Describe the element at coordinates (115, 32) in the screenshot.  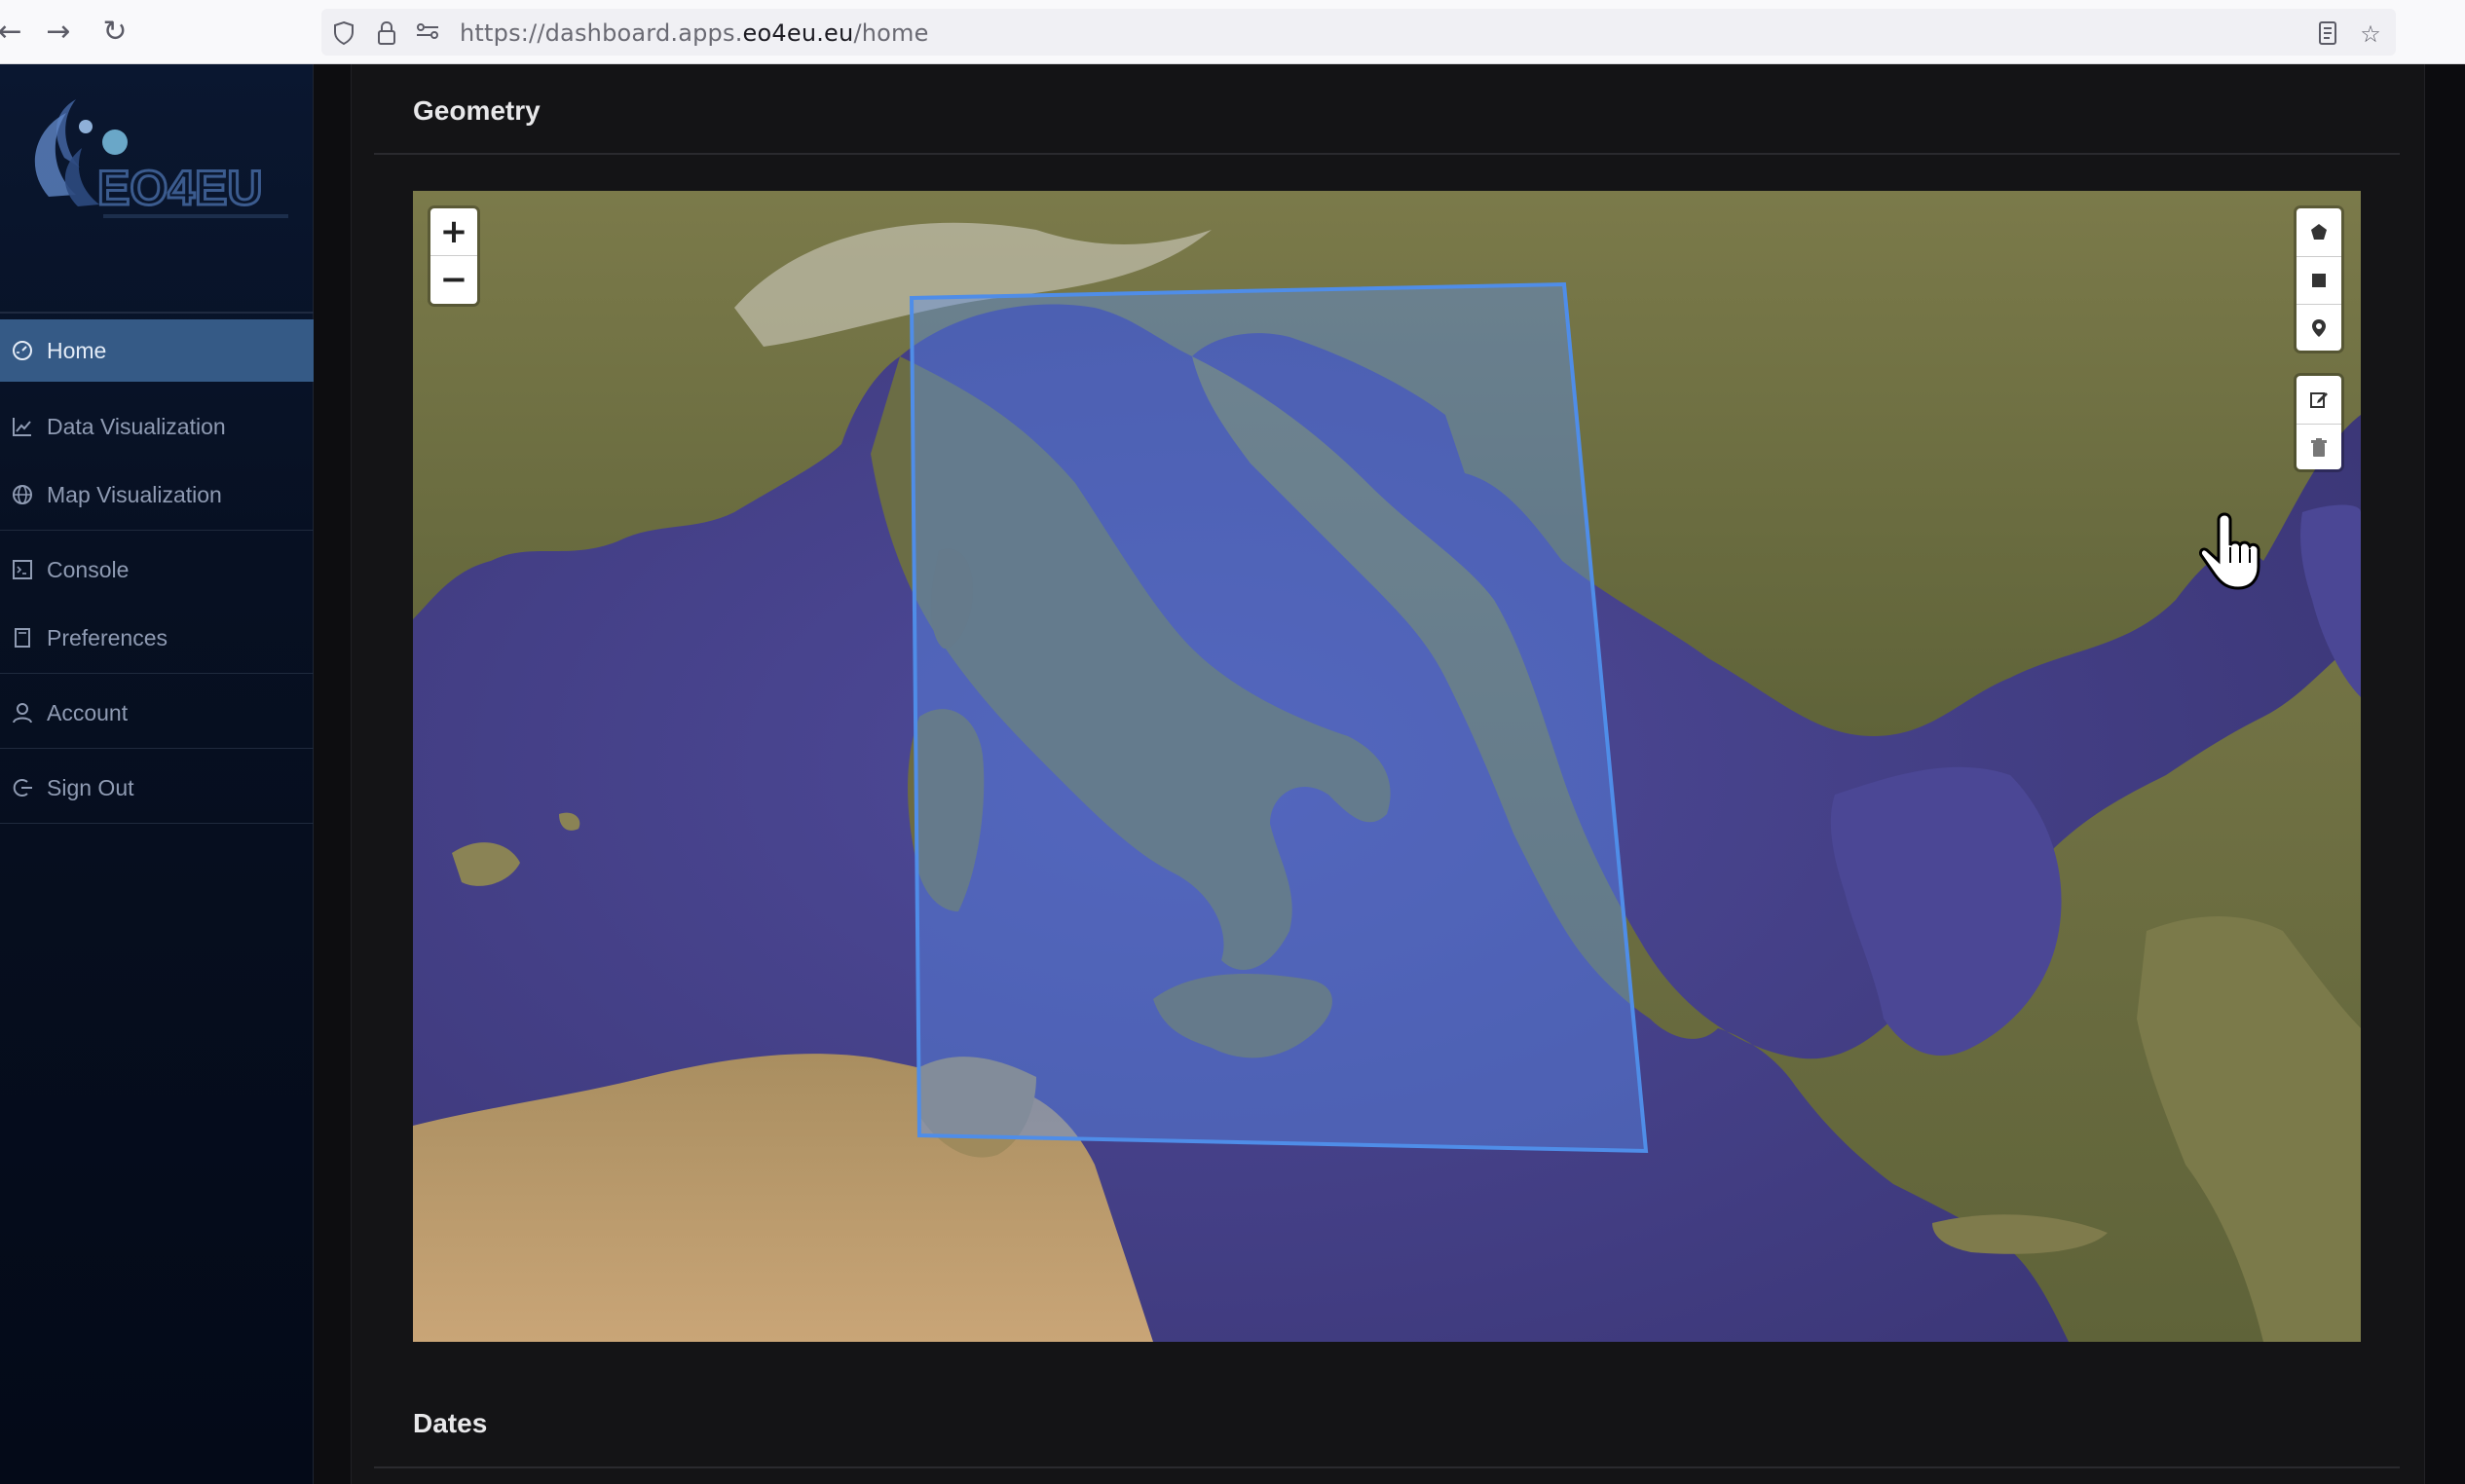
I see `reload-icon: ↻` at that location.